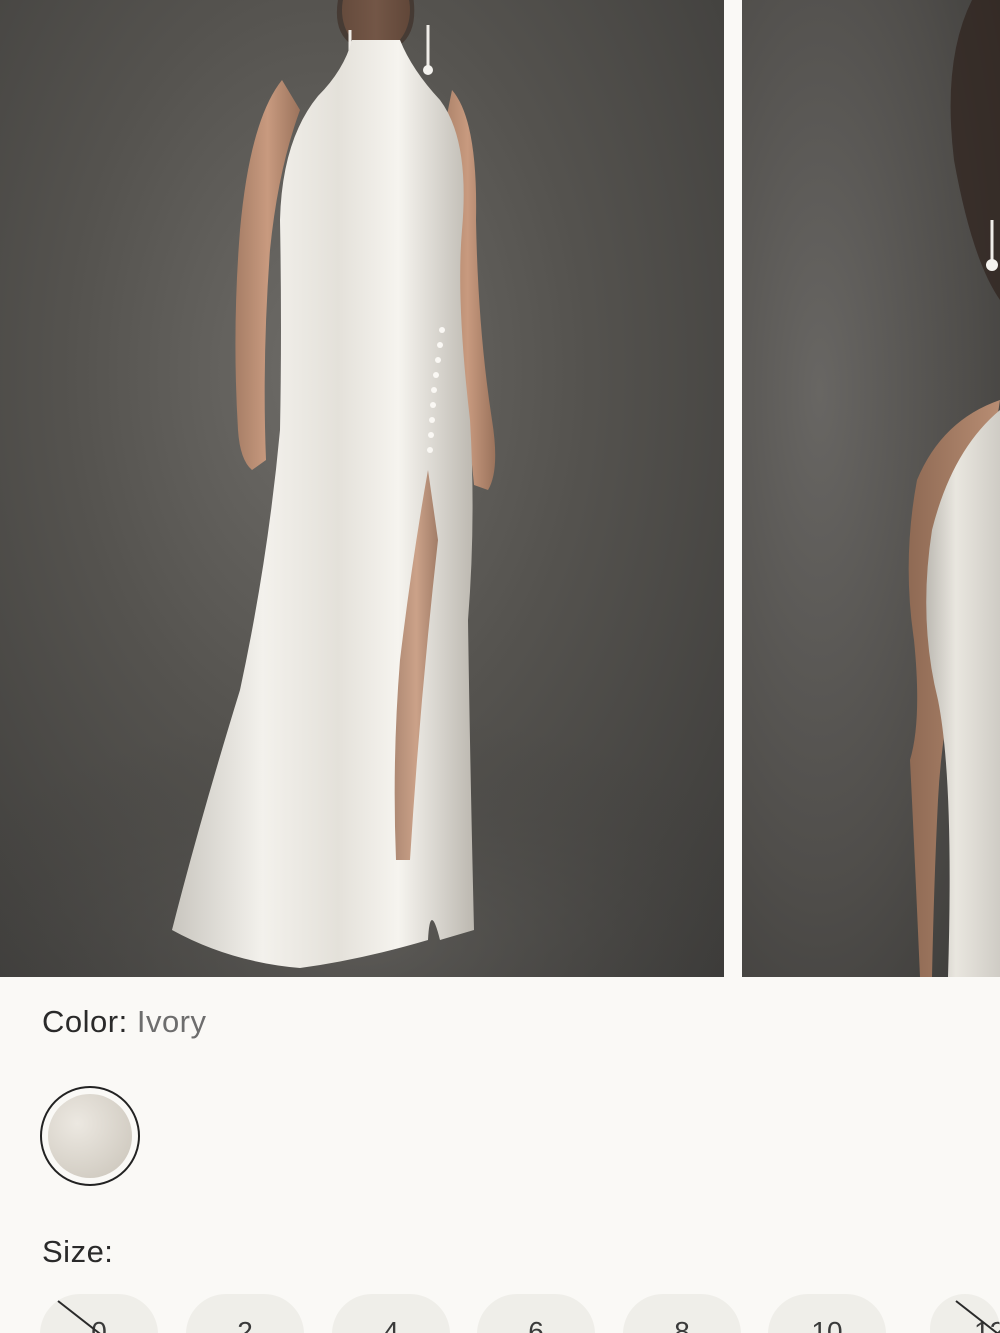 The image size is (1000, 1333). What do you see at coordinates (245, 1324) in the screenshot?
I see `size-option-label: 2` at bounding box center [245, 1324].